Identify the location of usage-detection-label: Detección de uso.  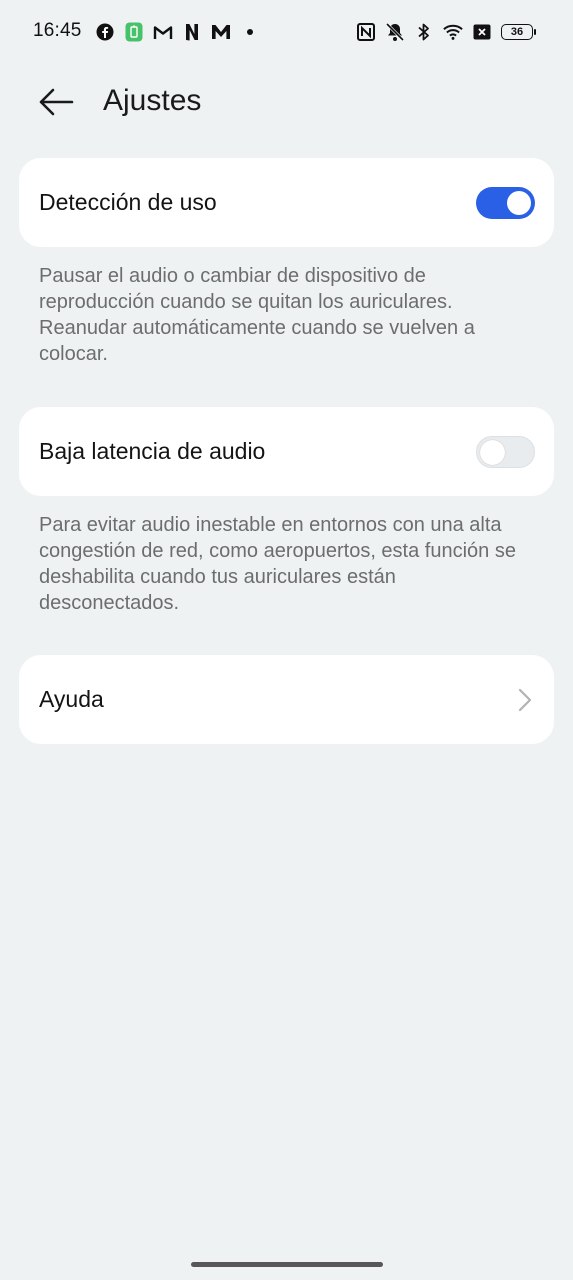
(128, 202).